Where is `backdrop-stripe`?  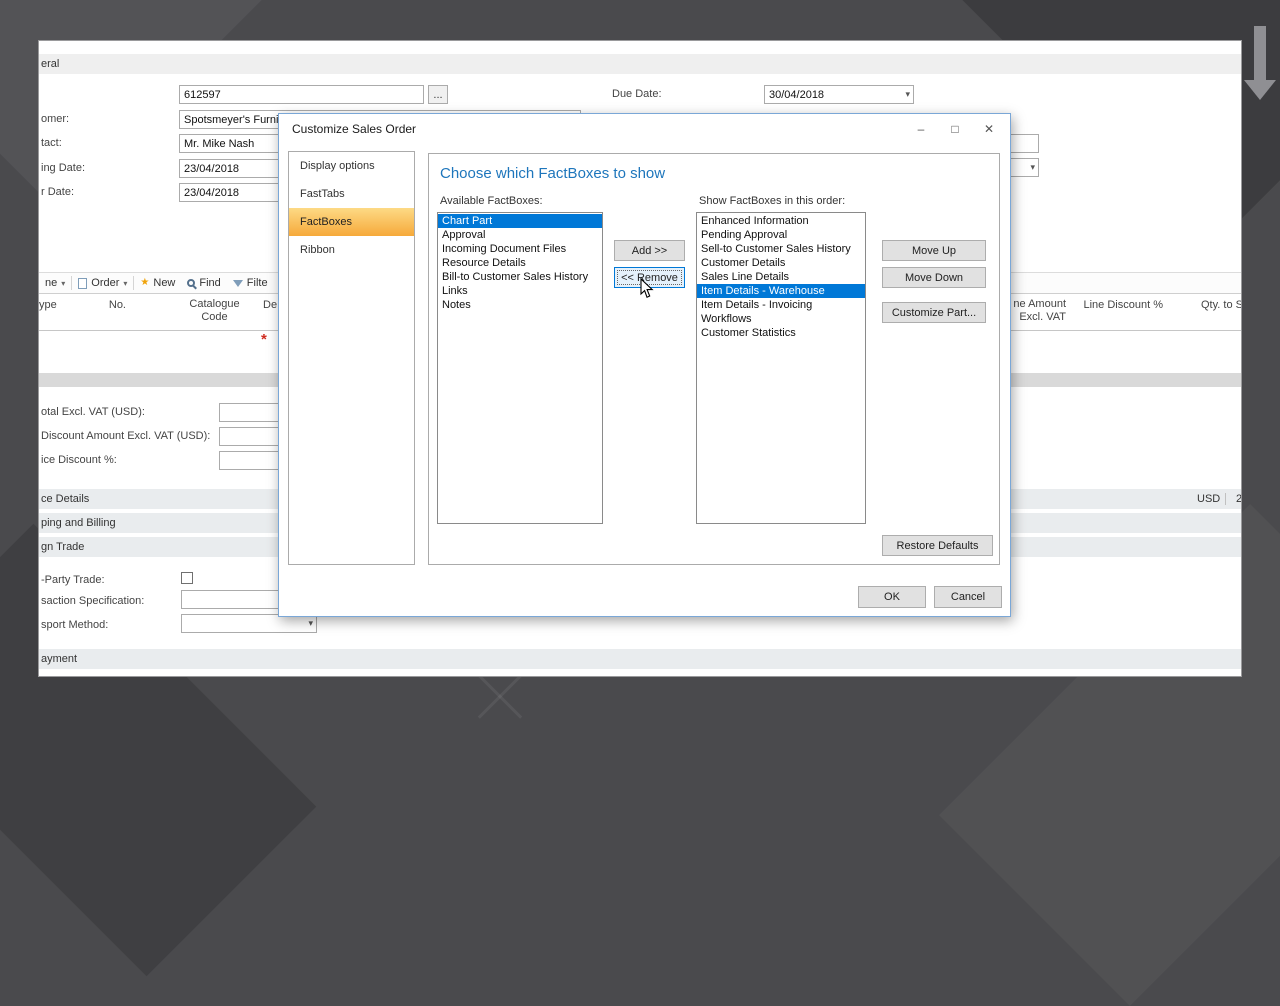
backdrop-stripe is located at coordinates (500, 696).